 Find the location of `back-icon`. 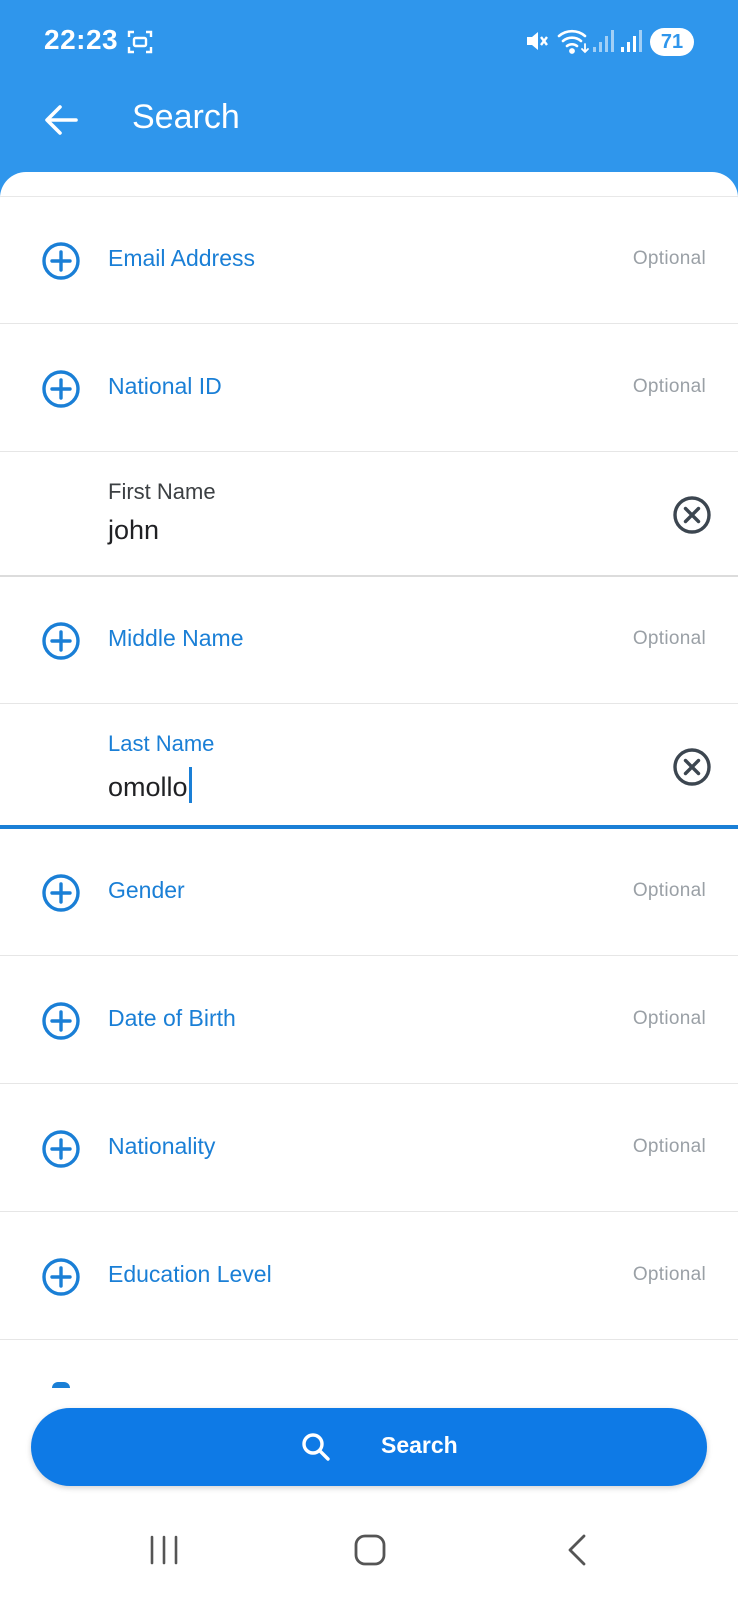

back-icon is located at coordinates (577, 1550).